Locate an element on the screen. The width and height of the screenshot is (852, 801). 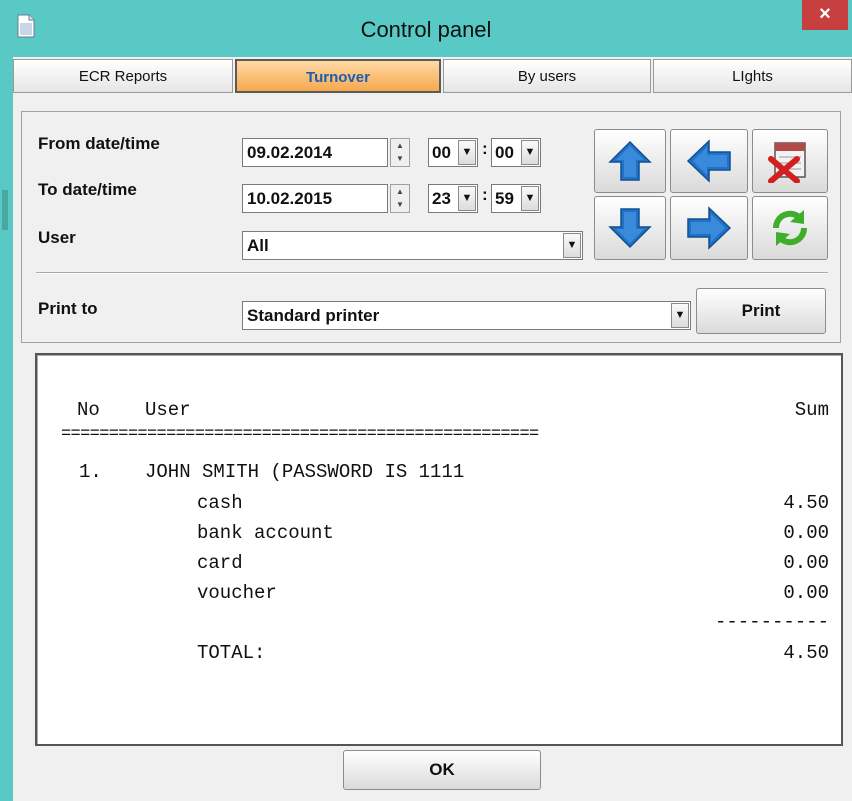
report-single-rule: ---------- is located at coordinates (771, 622).